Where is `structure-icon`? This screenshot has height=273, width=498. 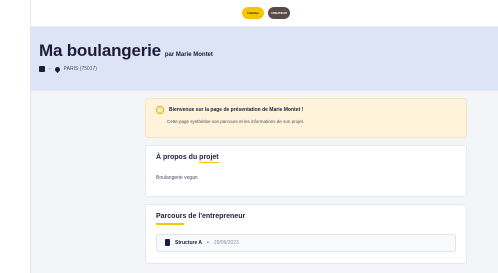
structure-icon is located at coordinates (167, 242).